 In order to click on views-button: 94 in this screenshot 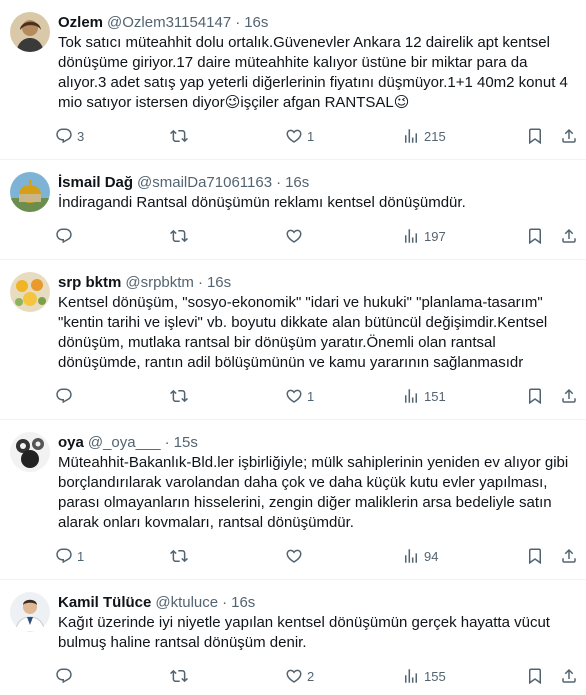, I will do `click(420, 556)`.